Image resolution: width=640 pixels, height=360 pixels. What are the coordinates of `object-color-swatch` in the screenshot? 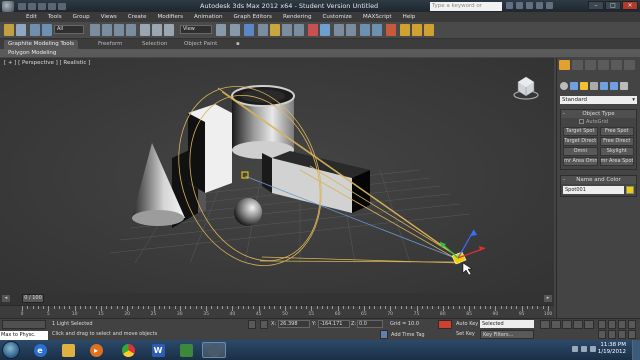 It's located at (630, 190).